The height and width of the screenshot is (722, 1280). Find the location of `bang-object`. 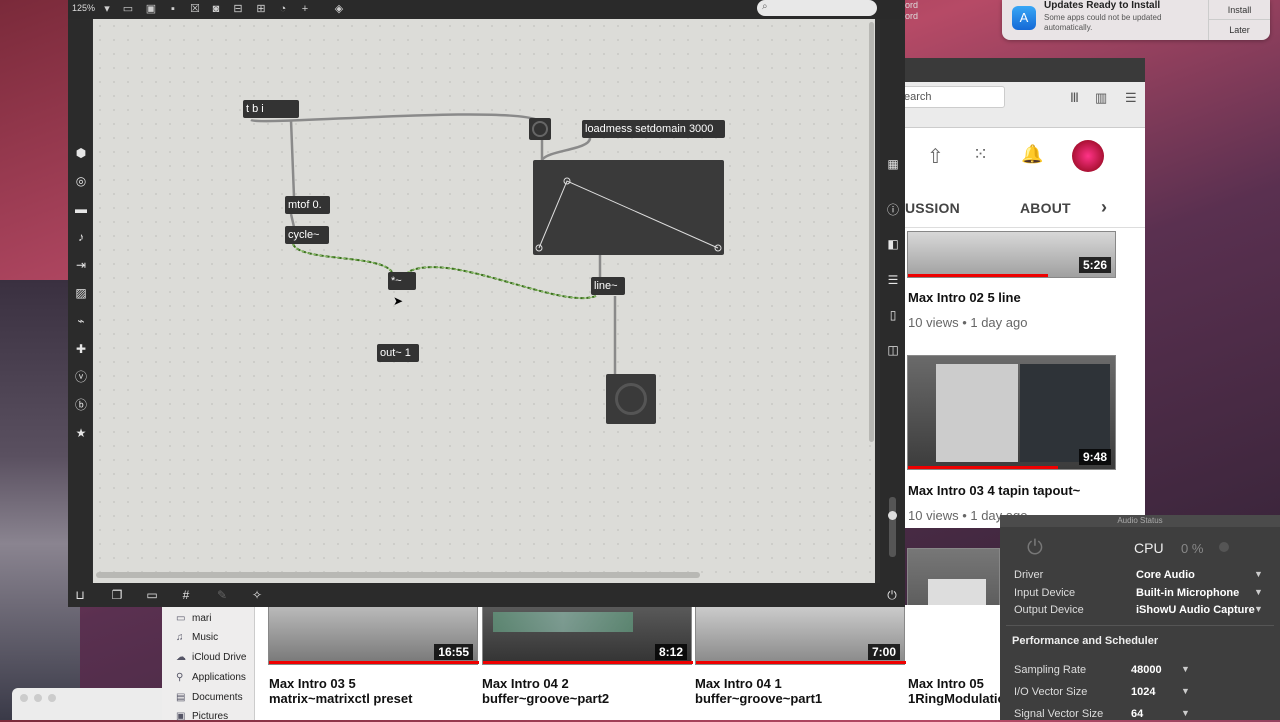

bang-object is located at coordinates (540, 129).